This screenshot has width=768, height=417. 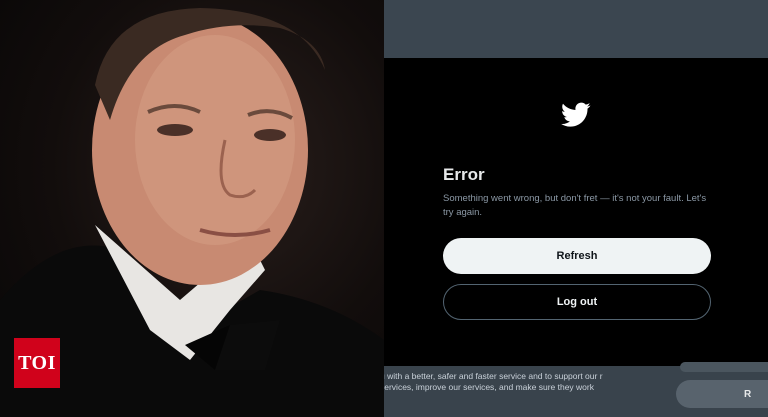 I want to click on cookie-action-button: R, so click(x=722, y=394).